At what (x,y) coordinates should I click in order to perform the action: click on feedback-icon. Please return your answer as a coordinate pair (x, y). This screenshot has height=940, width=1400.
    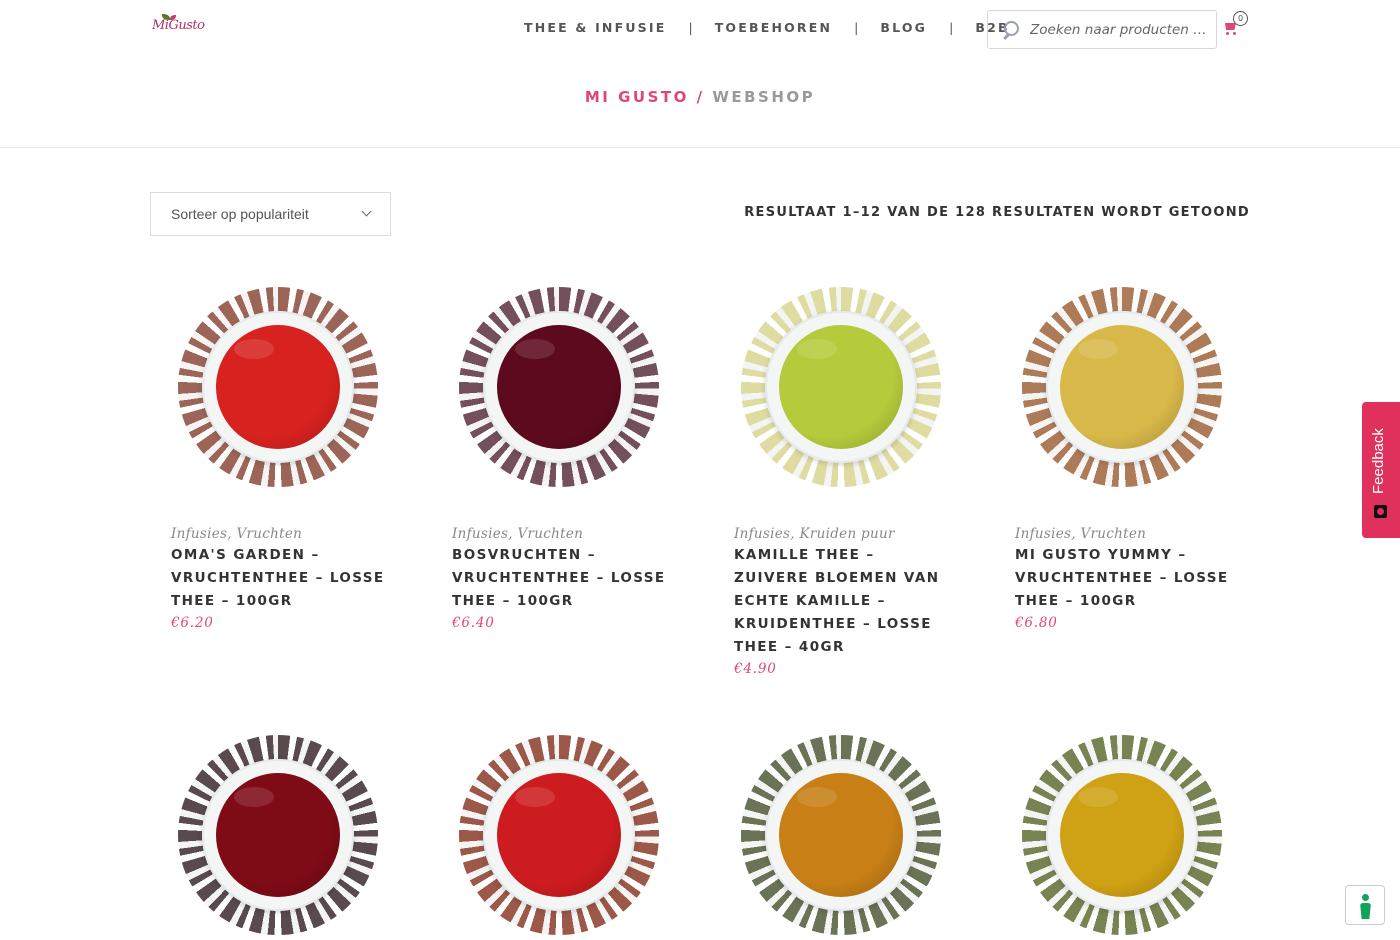
    Looking at the image, I should click on (1380, 511).